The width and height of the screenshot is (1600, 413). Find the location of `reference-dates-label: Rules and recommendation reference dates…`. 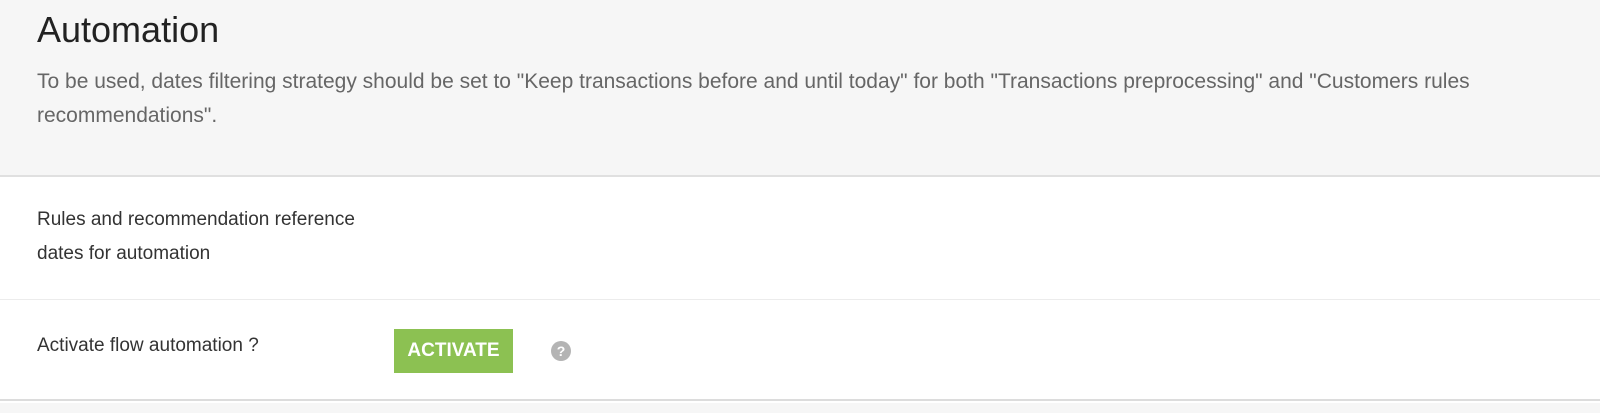

reference-dates-label: Rules and recommendation reference dates… is located at coordinates (196, 236).